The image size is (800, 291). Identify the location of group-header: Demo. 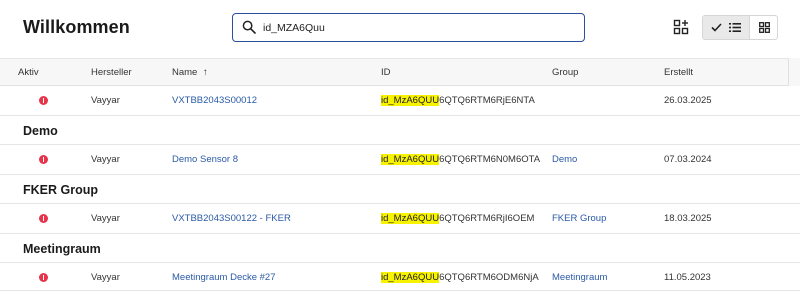
(400, 130).